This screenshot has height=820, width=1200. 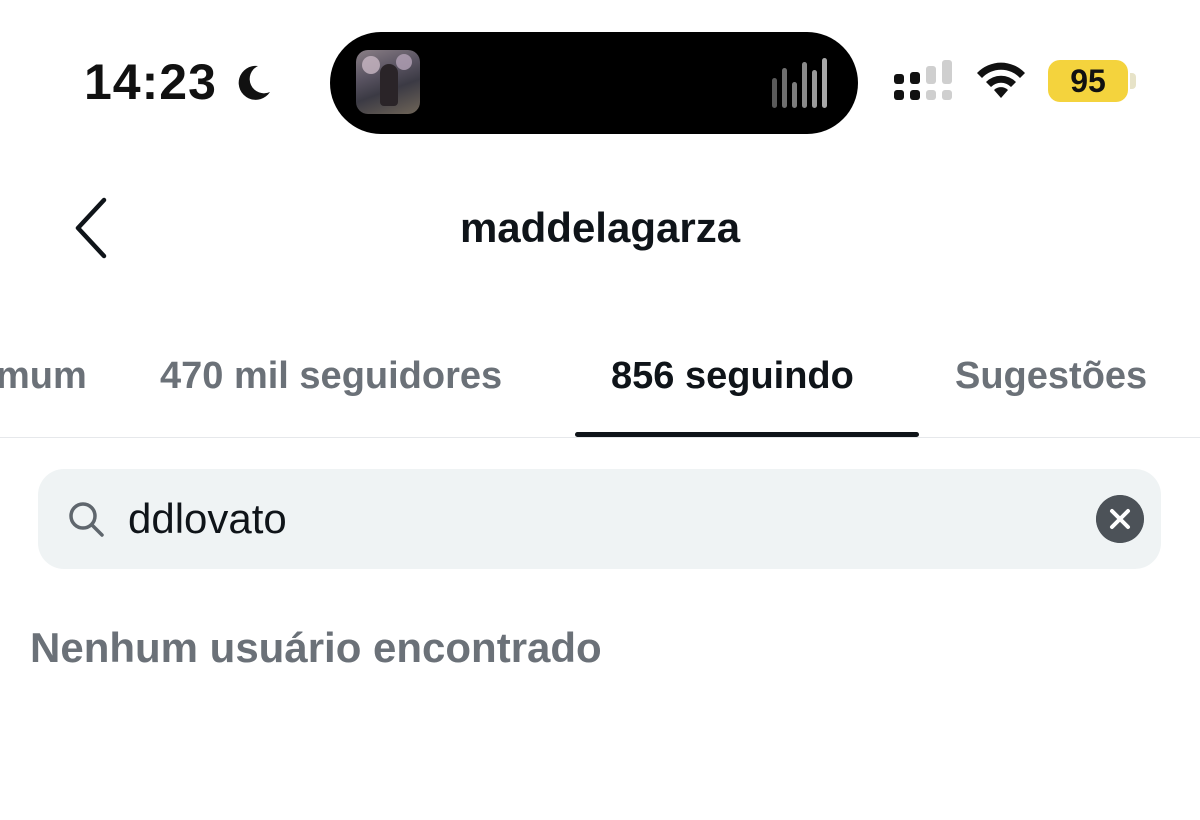 I want to click on audio-waveform-icon, so click(x=802, y=84).